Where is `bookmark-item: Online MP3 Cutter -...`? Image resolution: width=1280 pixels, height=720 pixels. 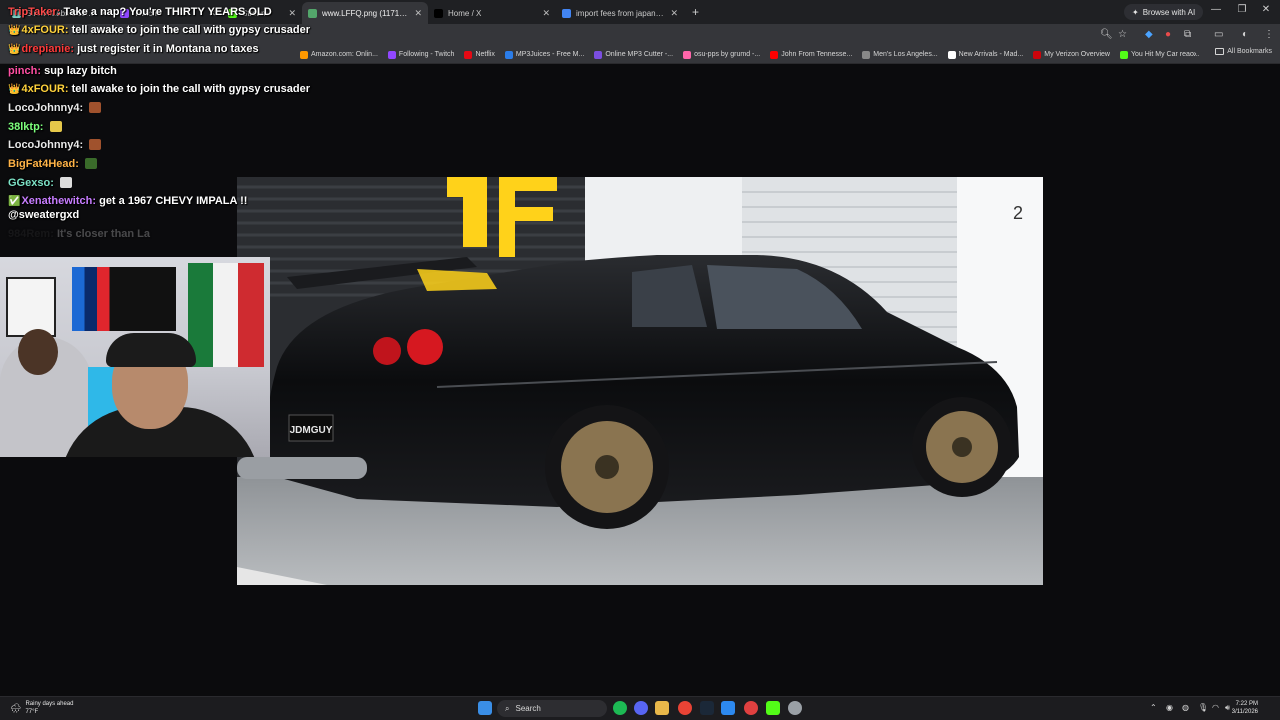 bookmark-item: Online MP3 Cutter -... is located at coordinates (633, 54).